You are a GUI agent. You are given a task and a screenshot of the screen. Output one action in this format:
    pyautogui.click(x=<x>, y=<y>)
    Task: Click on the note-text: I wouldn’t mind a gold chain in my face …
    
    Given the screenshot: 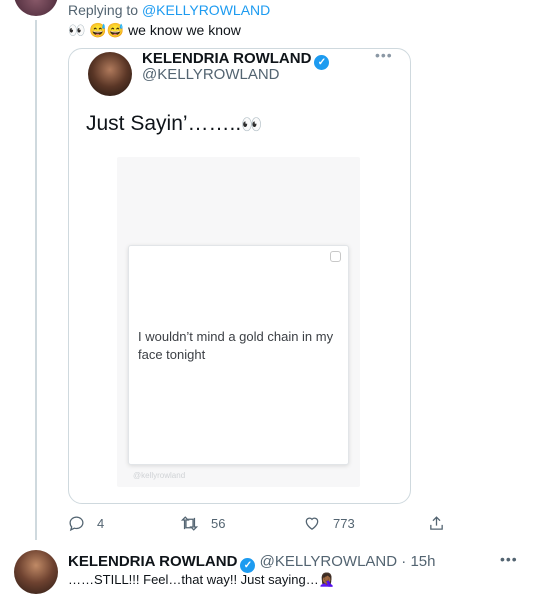 What is the action you would take?
    pyautogui.click(x=236, y=345)
    